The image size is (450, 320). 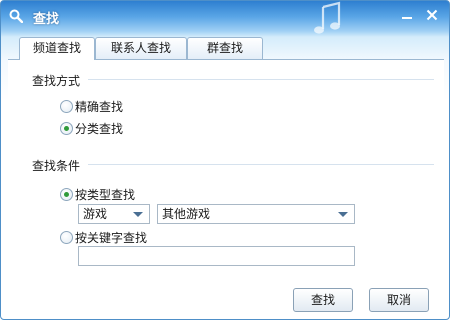 What do you see at coordinates (56, 166) in the screenshot?
I see `conditions-title: 查找条件` at bounding box center [56, 166].